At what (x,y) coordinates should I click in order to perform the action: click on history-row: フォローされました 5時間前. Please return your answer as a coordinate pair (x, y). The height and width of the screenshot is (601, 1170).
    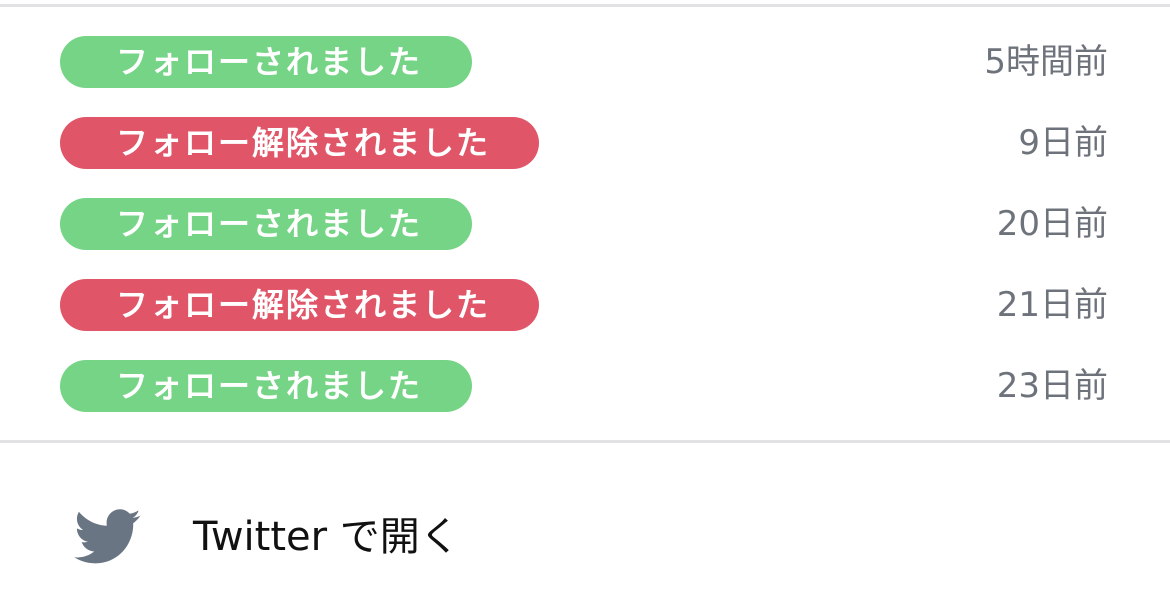
    Looking at the image, I should click on (585, 76).